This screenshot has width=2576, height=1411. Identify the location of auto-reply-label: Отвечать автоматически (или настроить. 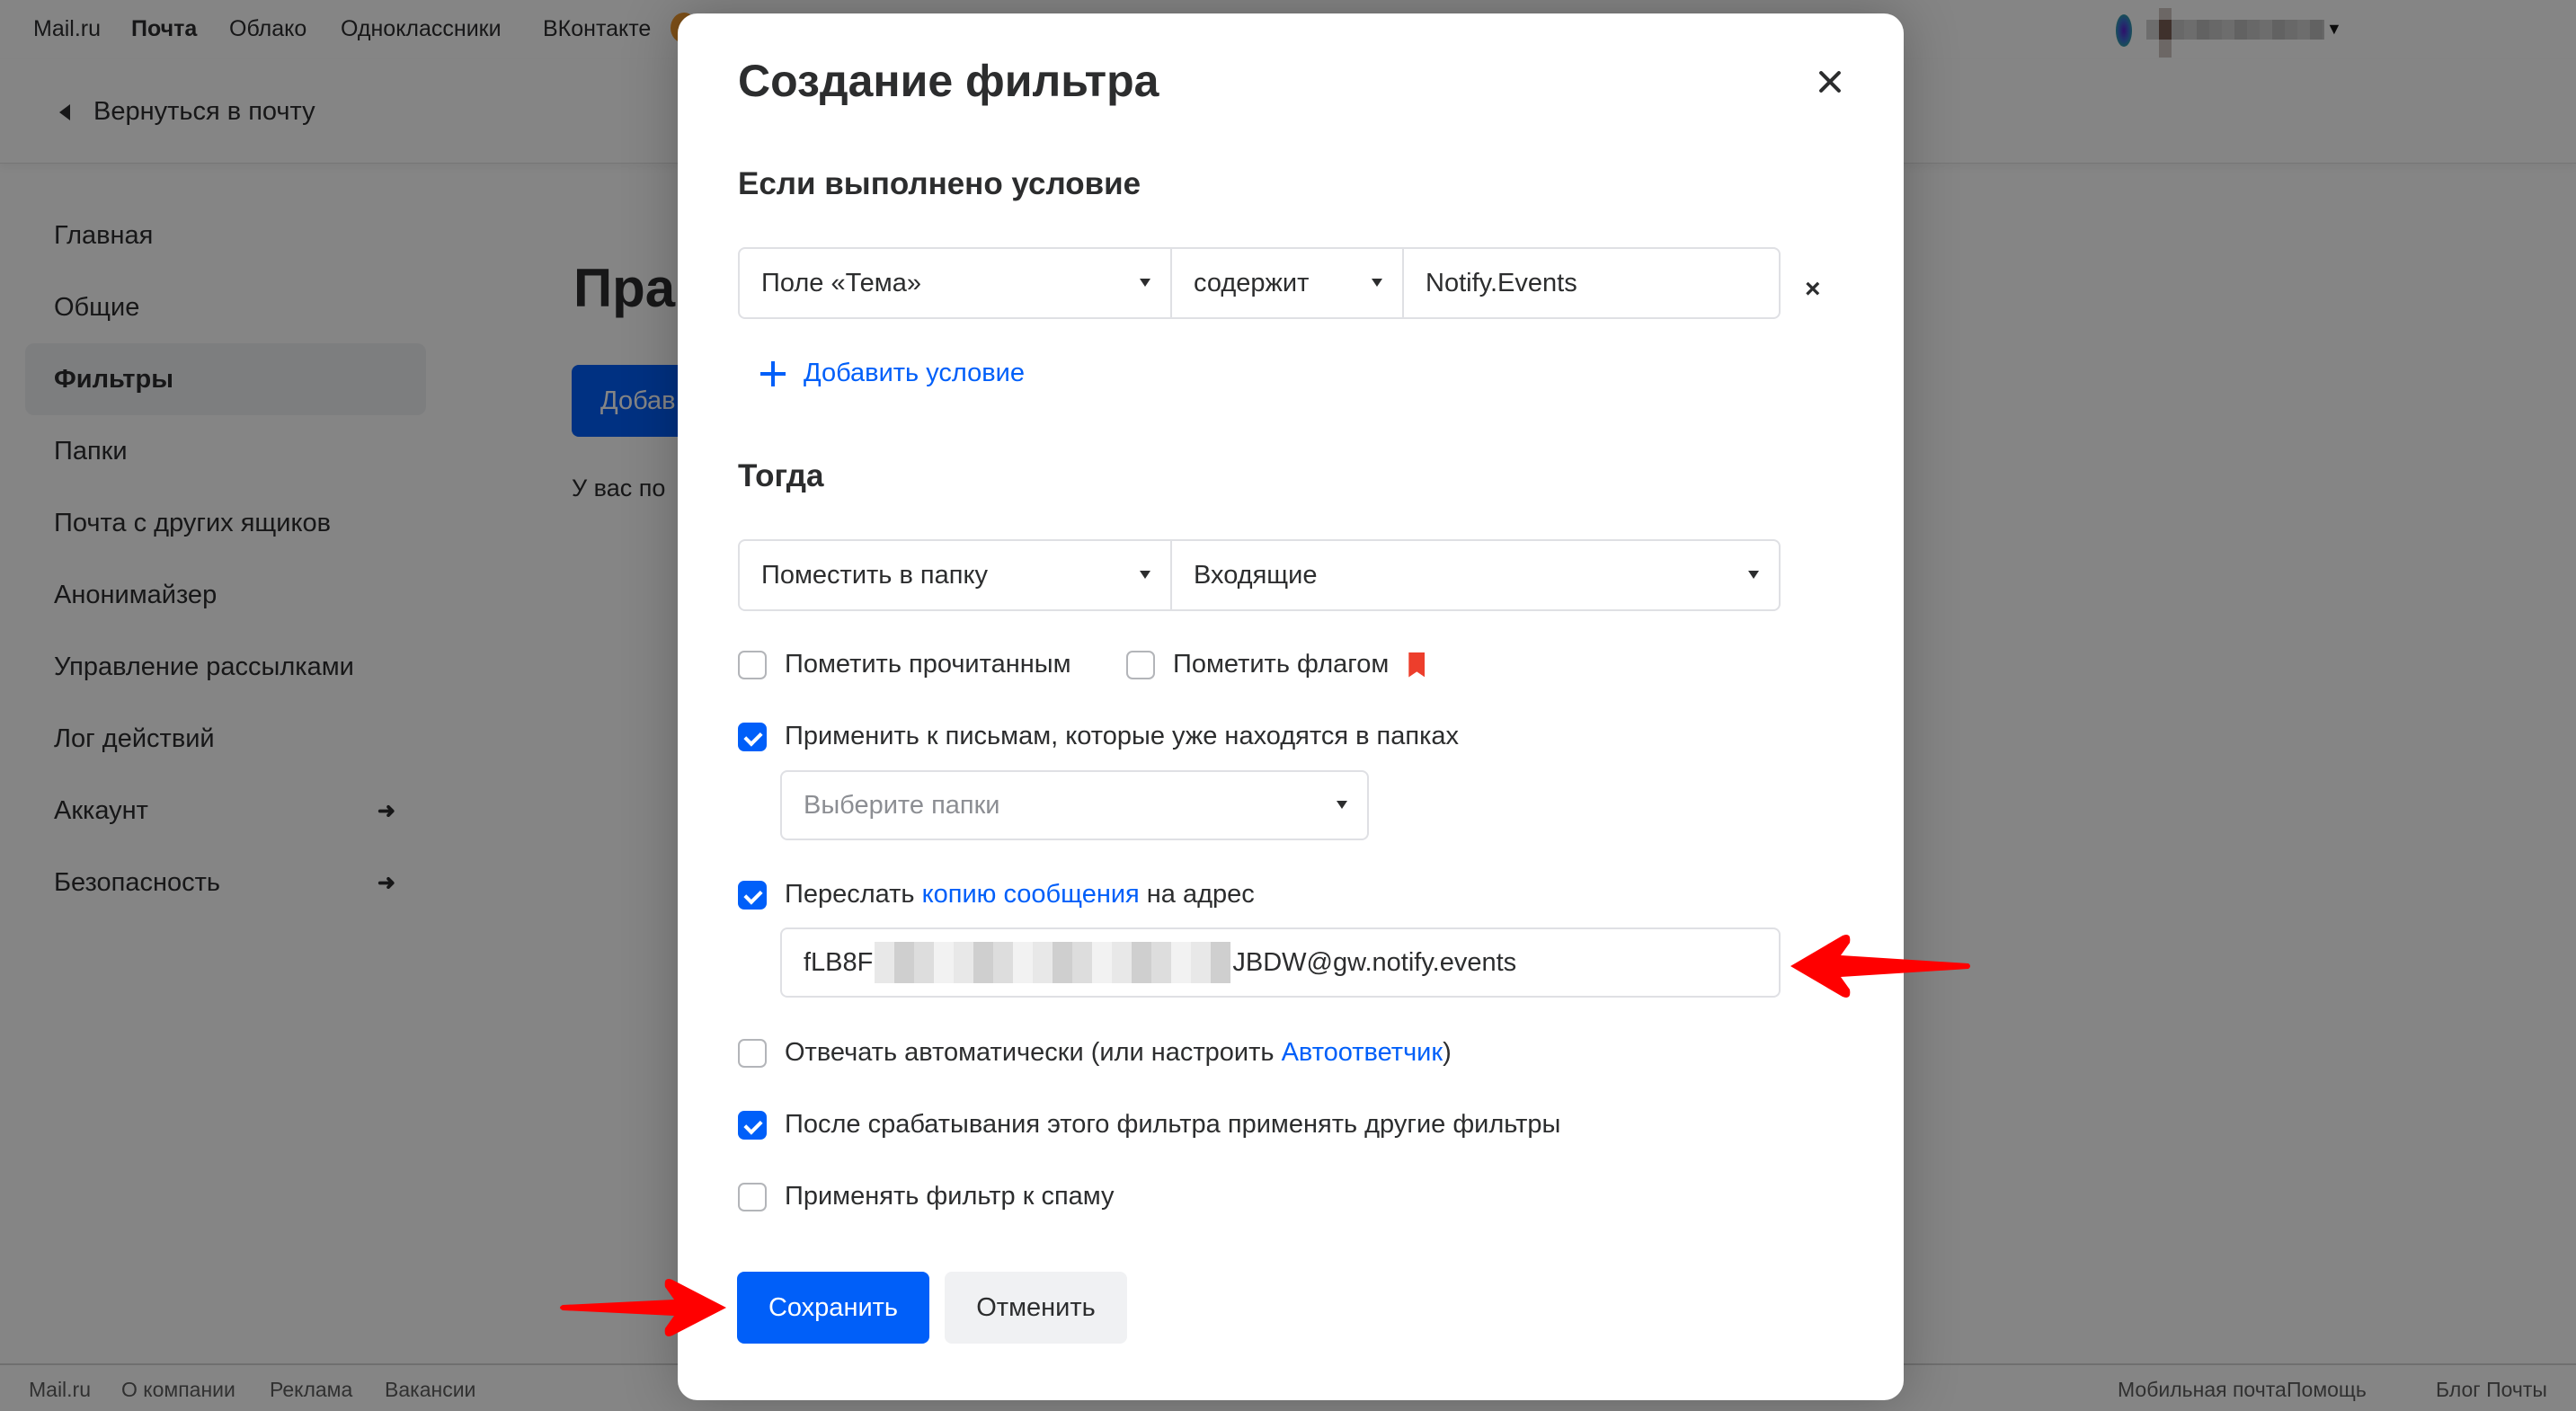
(1030, 1052).